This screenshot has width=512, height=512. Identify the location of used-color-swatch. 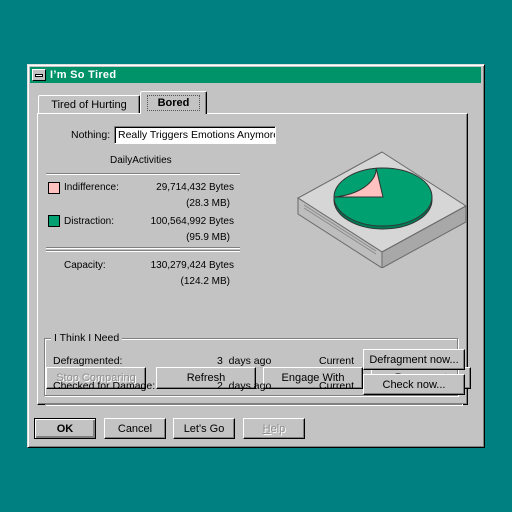
(54, 188).